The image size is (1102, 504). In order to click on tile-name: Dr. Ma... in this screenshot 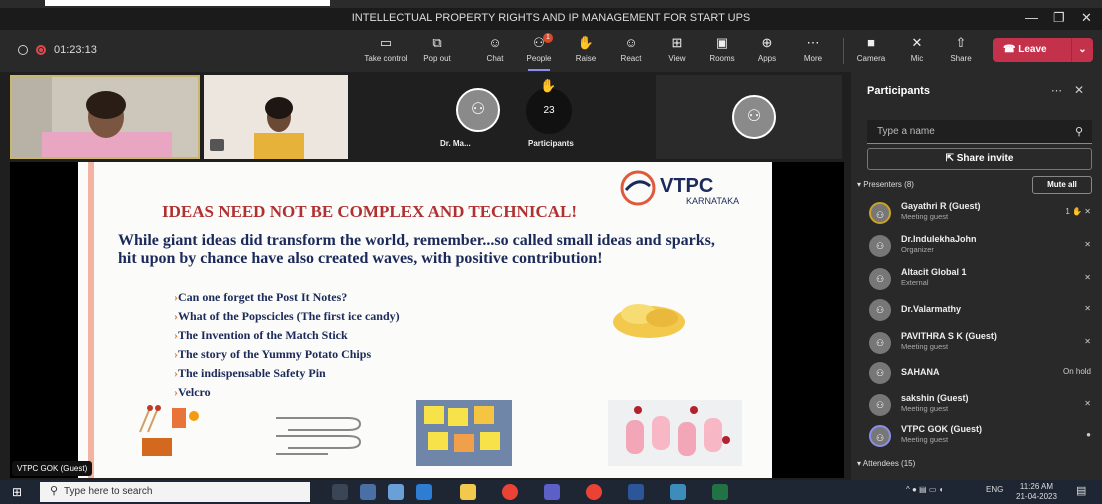, I will do `click(455, 143)`.